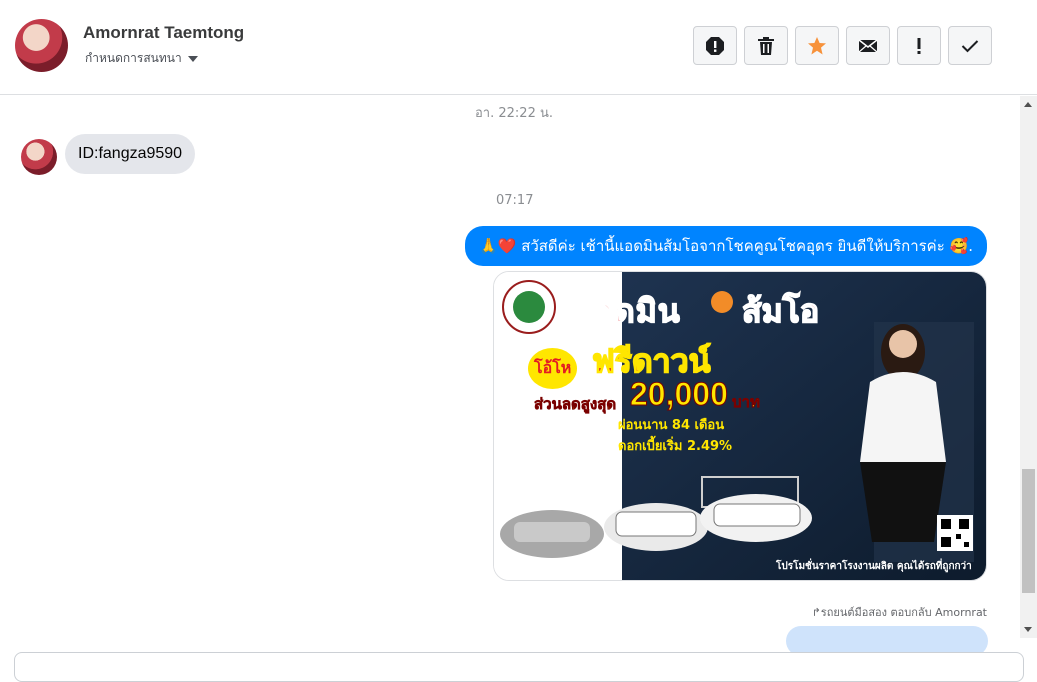 This screenshot has width=1037, height=682. Describe the element at coordinates (899, 612) in the screenshot. I see `reply-context: ↱รถยนต์มือสอง ตอบกลับ Amornrat` at that location.